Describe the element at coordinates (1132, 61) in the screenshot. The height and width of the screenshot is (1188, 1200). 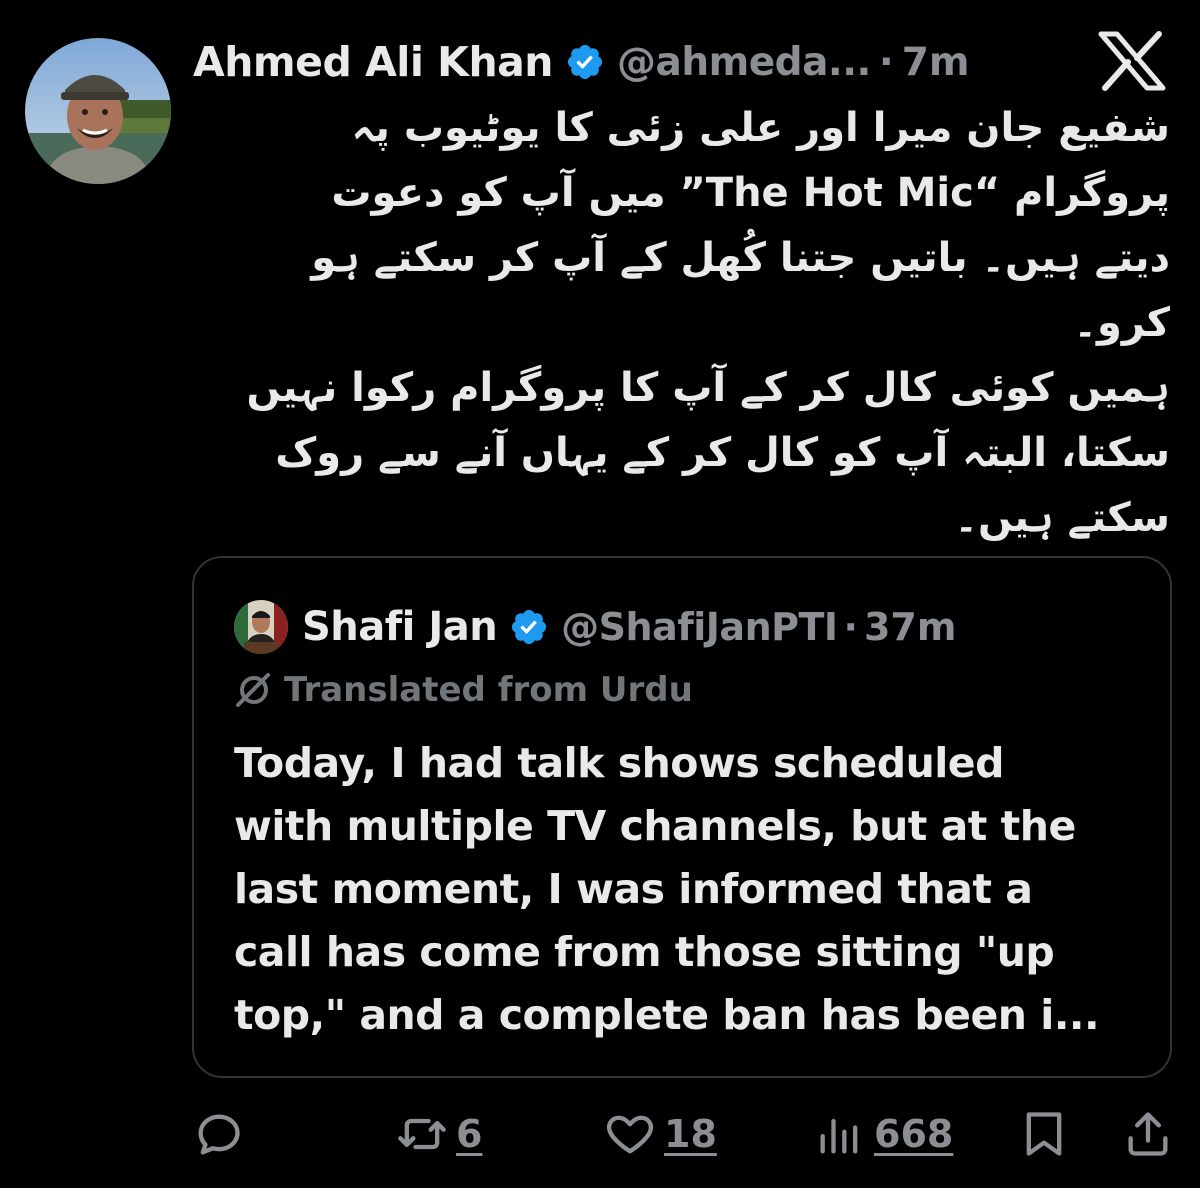
I see `x-logo-icon` at that location.